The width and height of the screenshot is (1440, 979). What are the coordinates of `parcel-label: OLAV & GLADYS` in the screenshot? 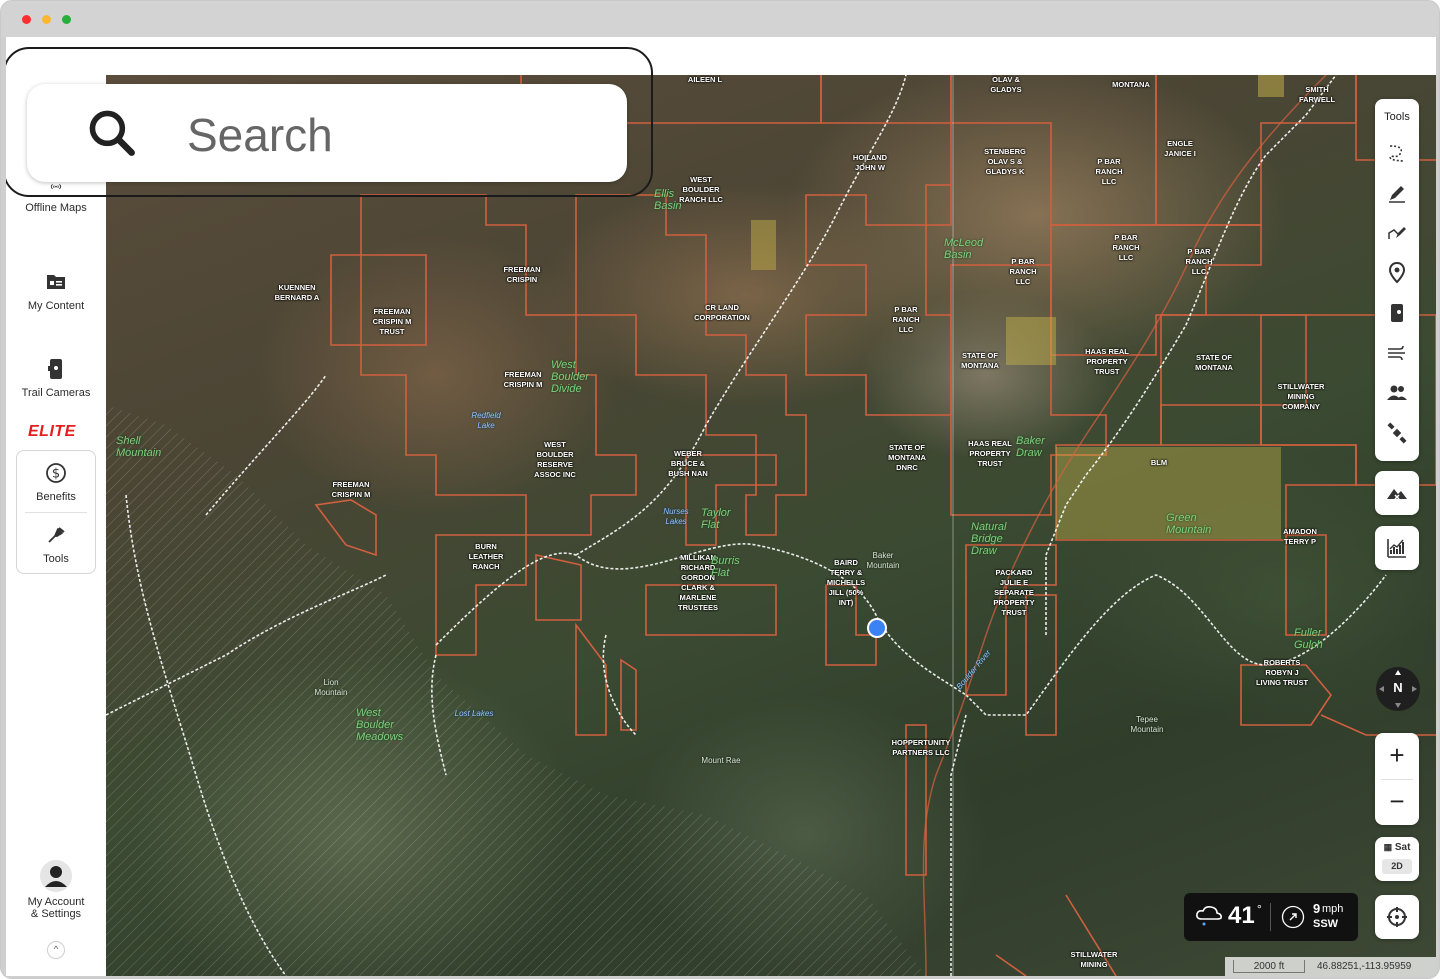 It's located at (1006, 85).